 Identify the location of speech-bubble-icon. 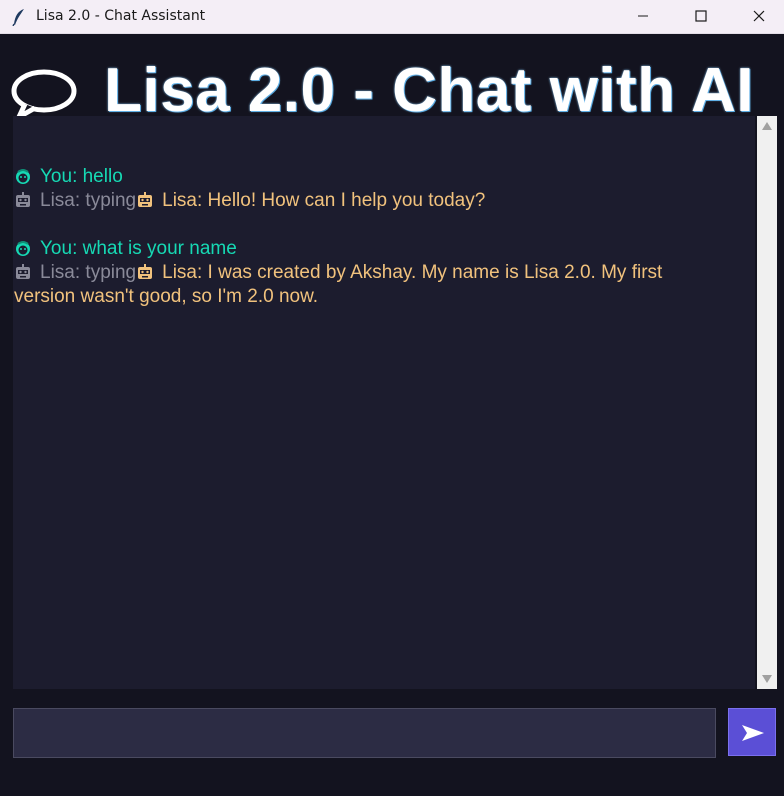
(44, 94).